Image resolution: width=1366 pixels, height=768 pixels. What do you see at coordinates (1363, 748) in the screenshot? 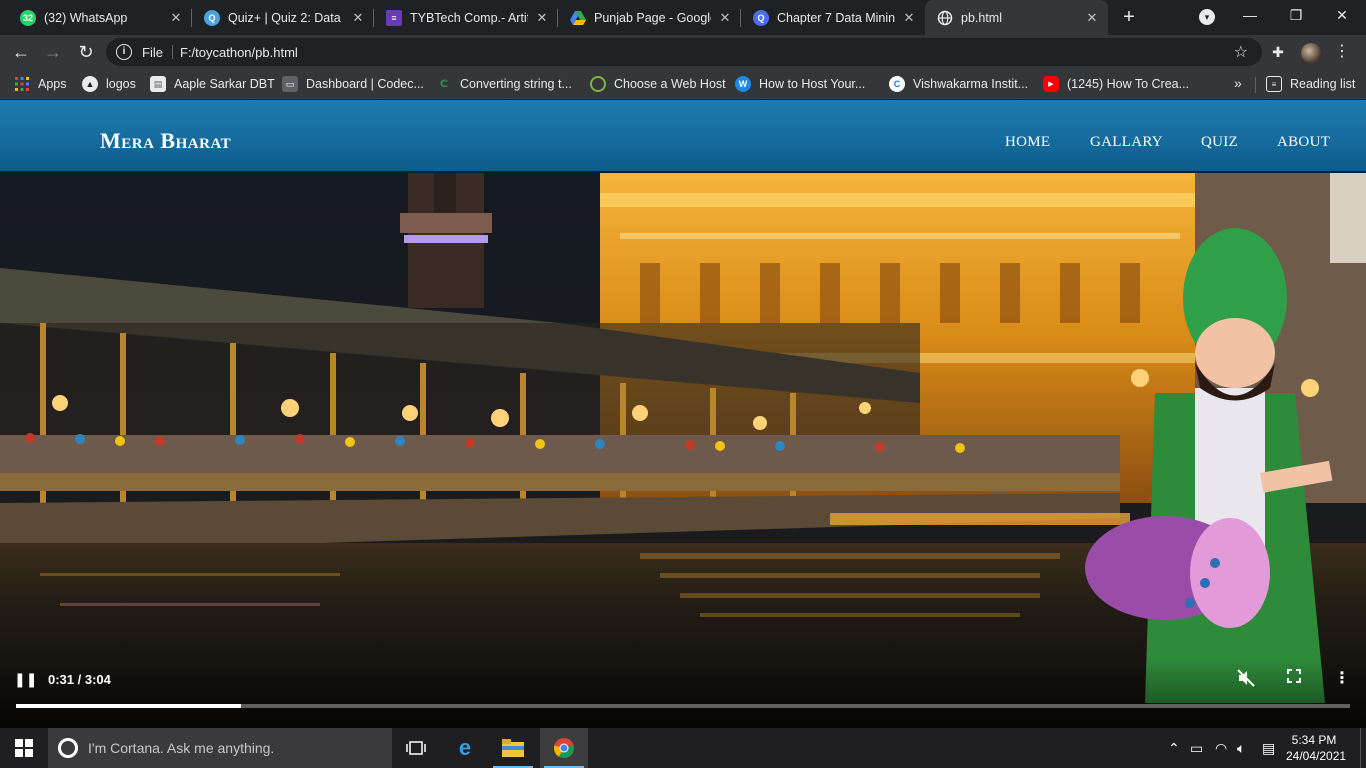
I see `show-desktop-button` at bounding box center [1363, 748].